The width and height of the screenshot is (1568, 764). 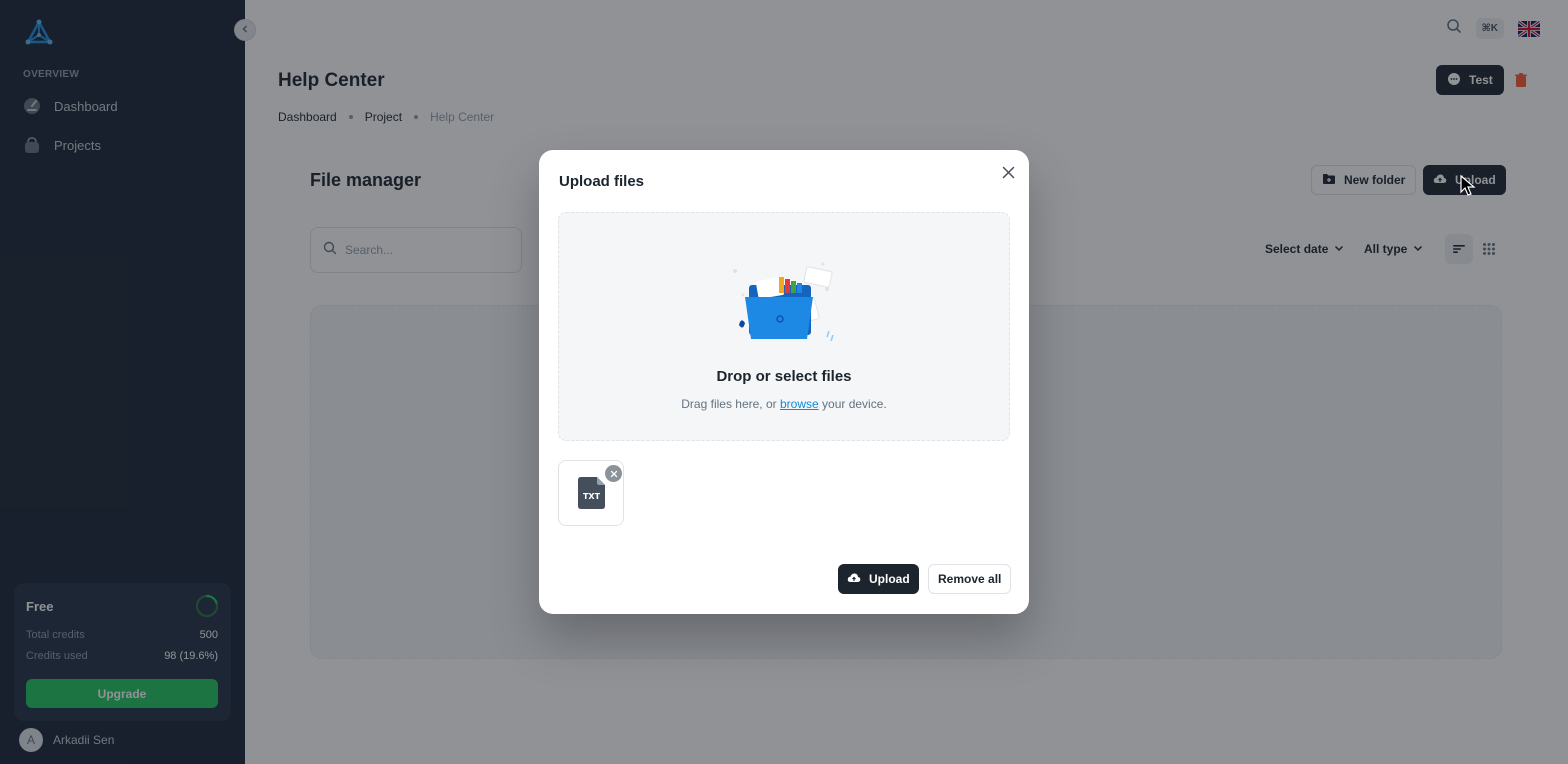 I want to click on file-preview: TXT, so click(x=591, y=493).